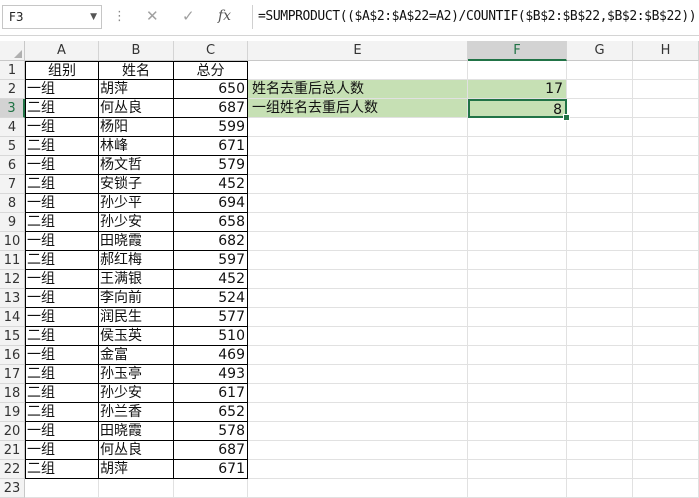 This screenshot has width=699, height=498. What do you see at coordinates (12, 89) in the screenshot?
I see `row-header: 2` at bounding box center [12, 89].